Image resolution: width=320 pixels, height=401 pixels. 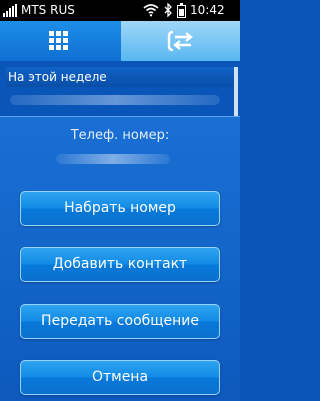 What do you see at coordinates (181, 10) in the screenshot?
I see `battery-icon` at bounding box center [181, 10].